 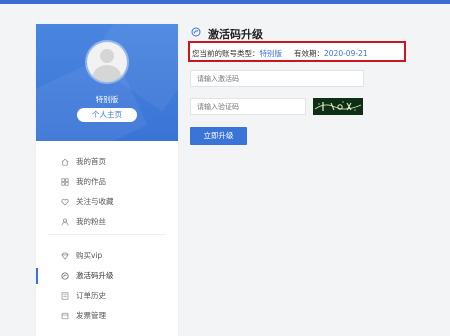 I want to click on captcha-graphic, so click(x=338, y=106).